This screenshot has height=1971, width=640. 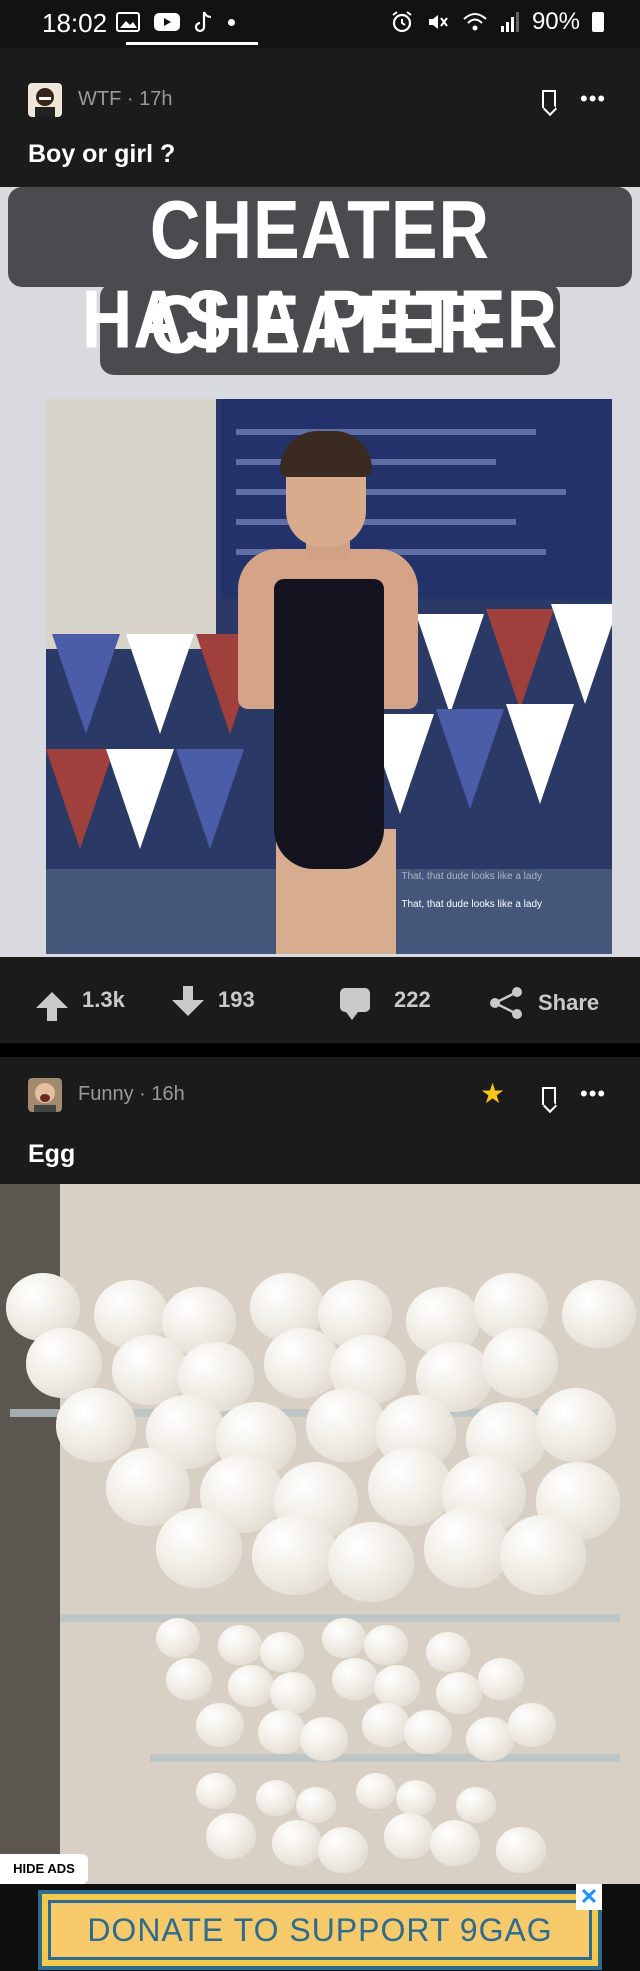 I want to click on post-title: Egg, so click(x=51, y=1154).